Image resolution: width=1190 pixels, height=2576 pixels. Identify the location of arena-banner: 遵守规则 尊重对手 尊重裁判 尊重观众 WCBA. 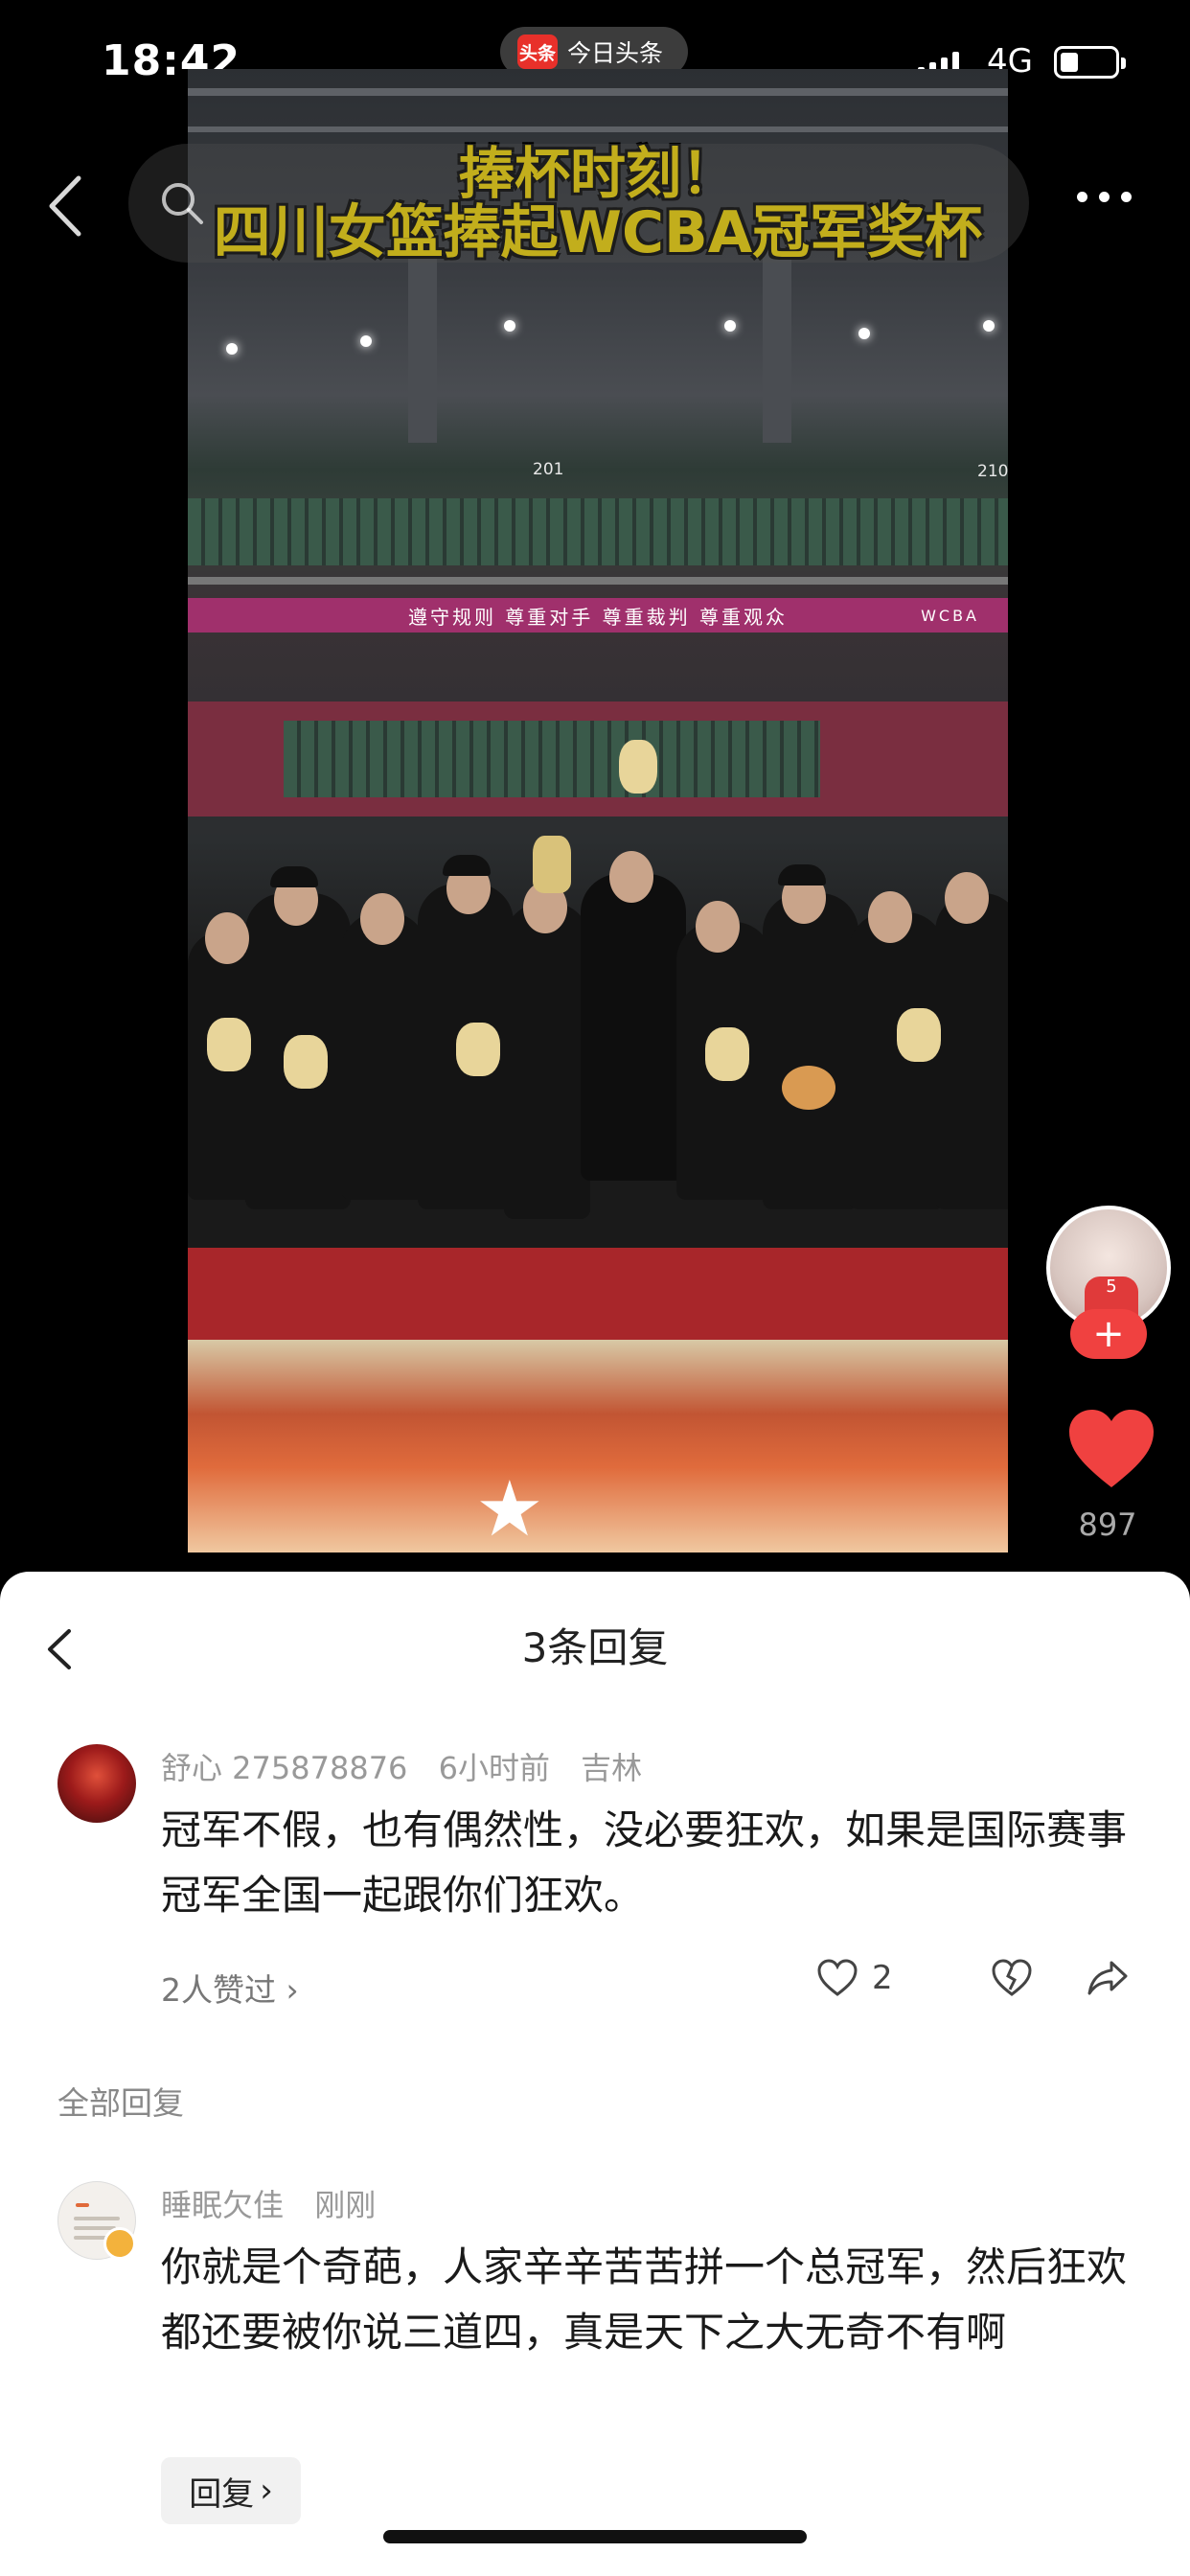
(598, 615).